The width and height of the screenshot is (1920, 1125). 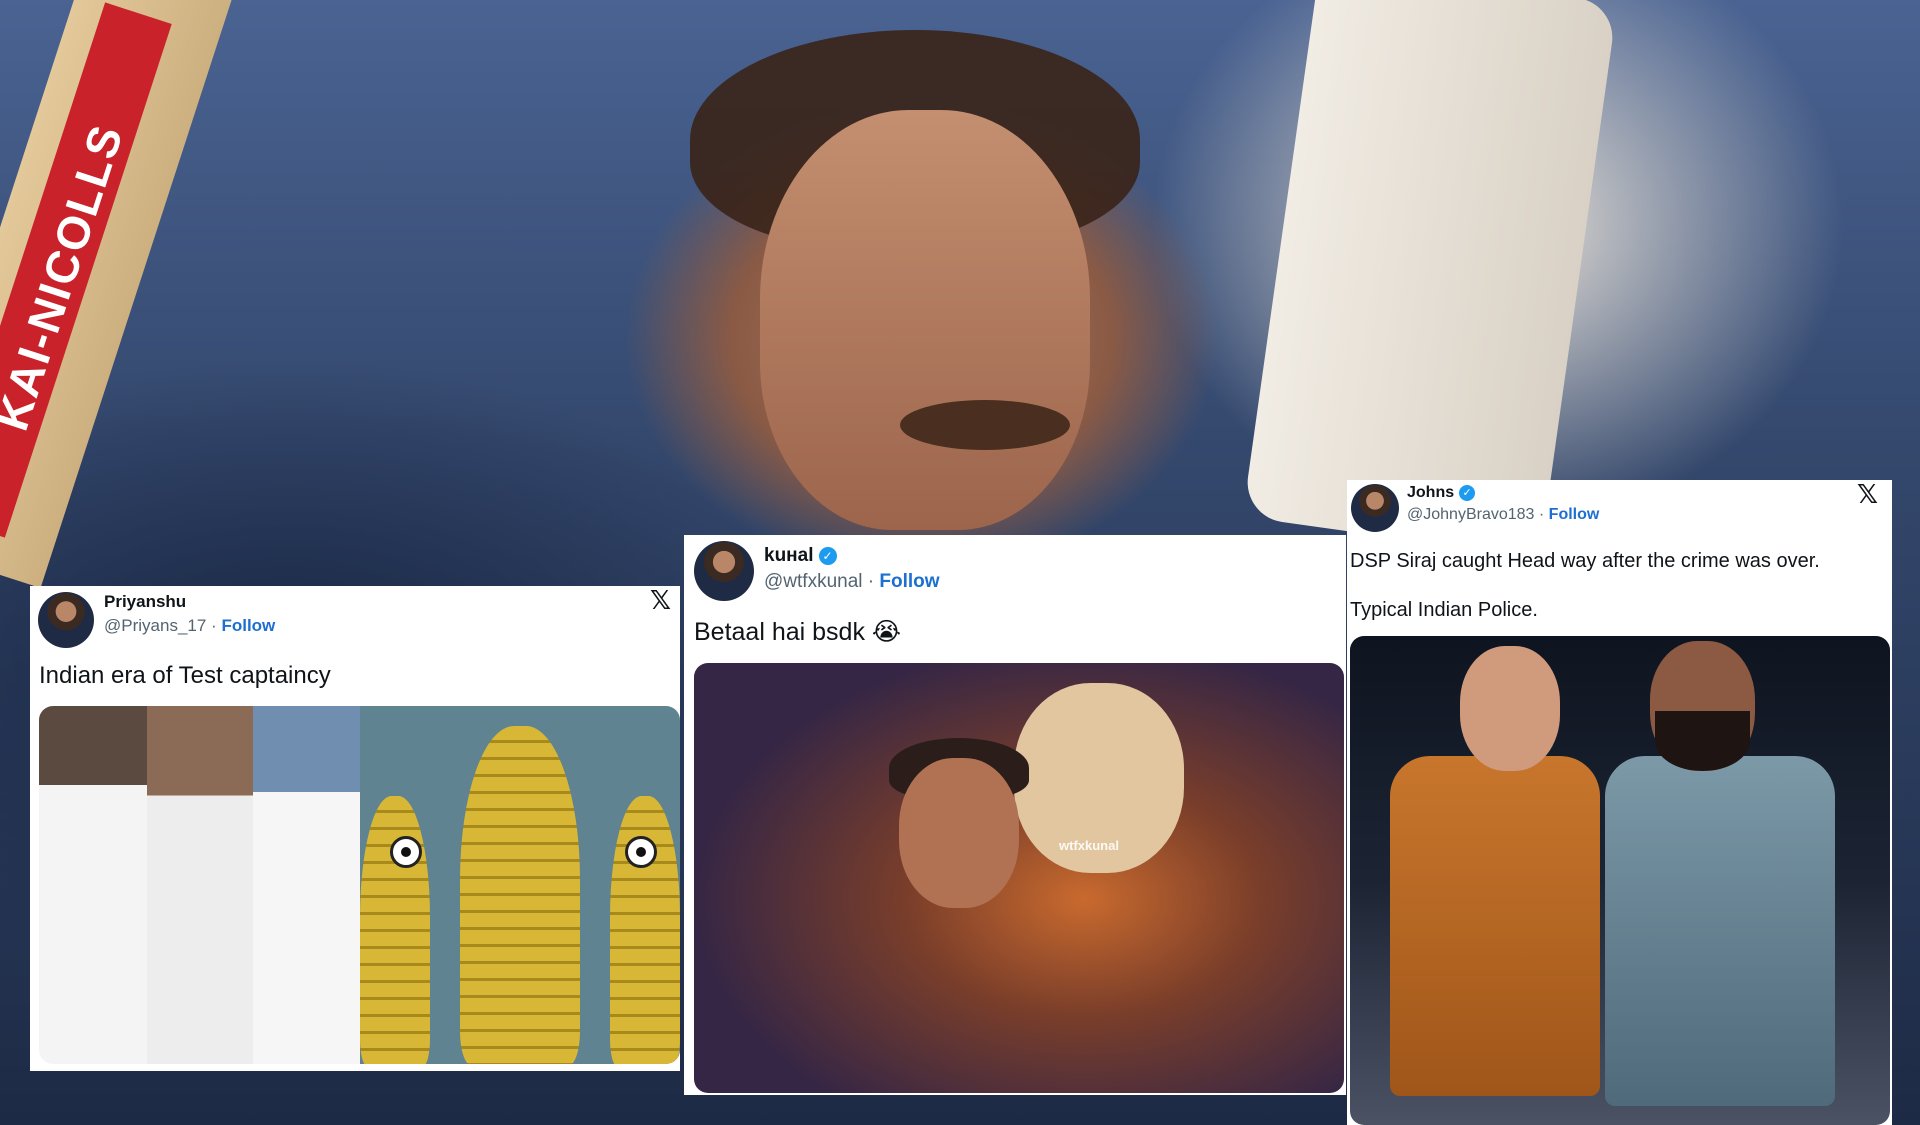 I want to click on tweet-text-line-2: Typical Indian Police., so click(x=1444, y=610).